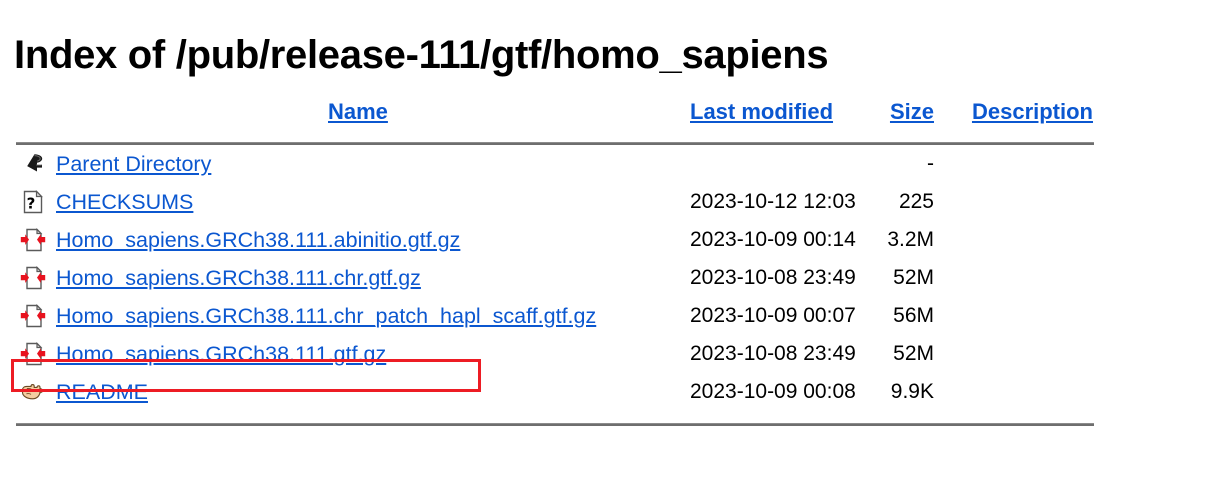 Image resolution: width=1207 pixels, height=501 pixels. Describe the element at coordinates (773, 239) in the screenshot. I see `cell-last-modified: 2023-10-09 00:14` at that location.